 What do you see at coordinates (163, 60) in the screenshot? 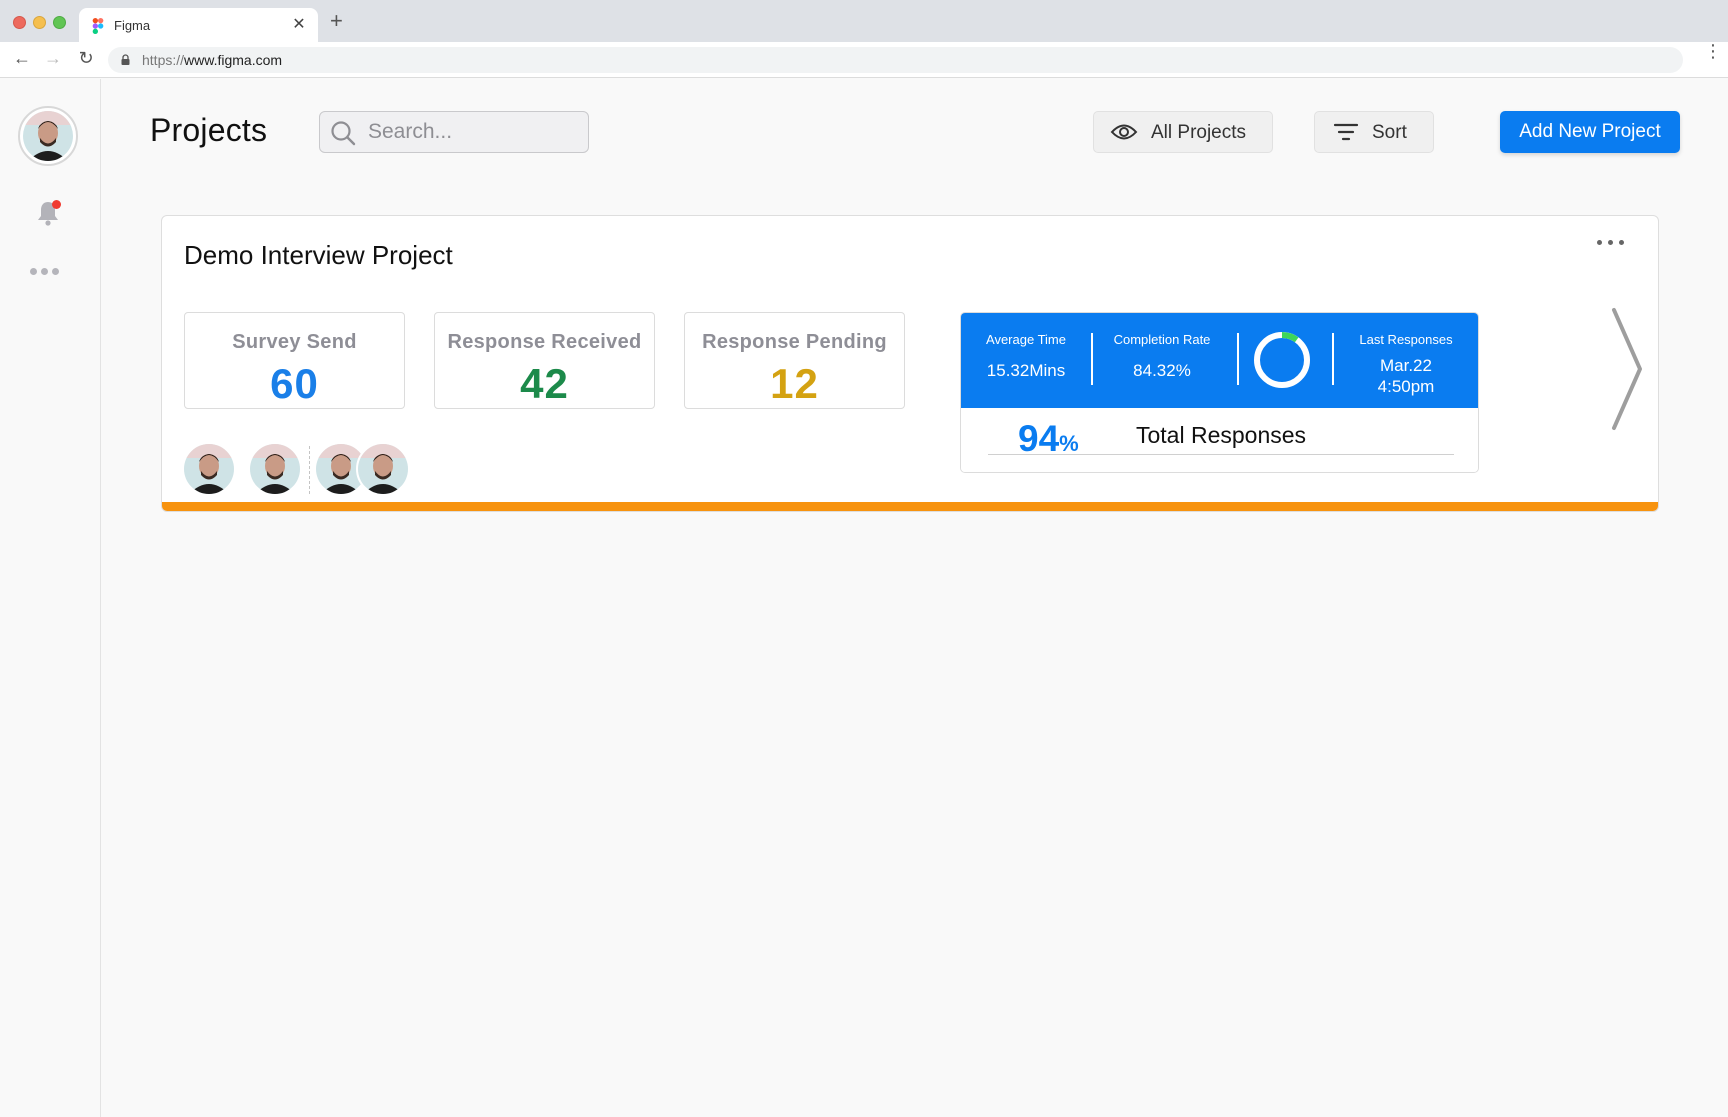
I see `url-protocol: https://` at bounding box center [163, 60].